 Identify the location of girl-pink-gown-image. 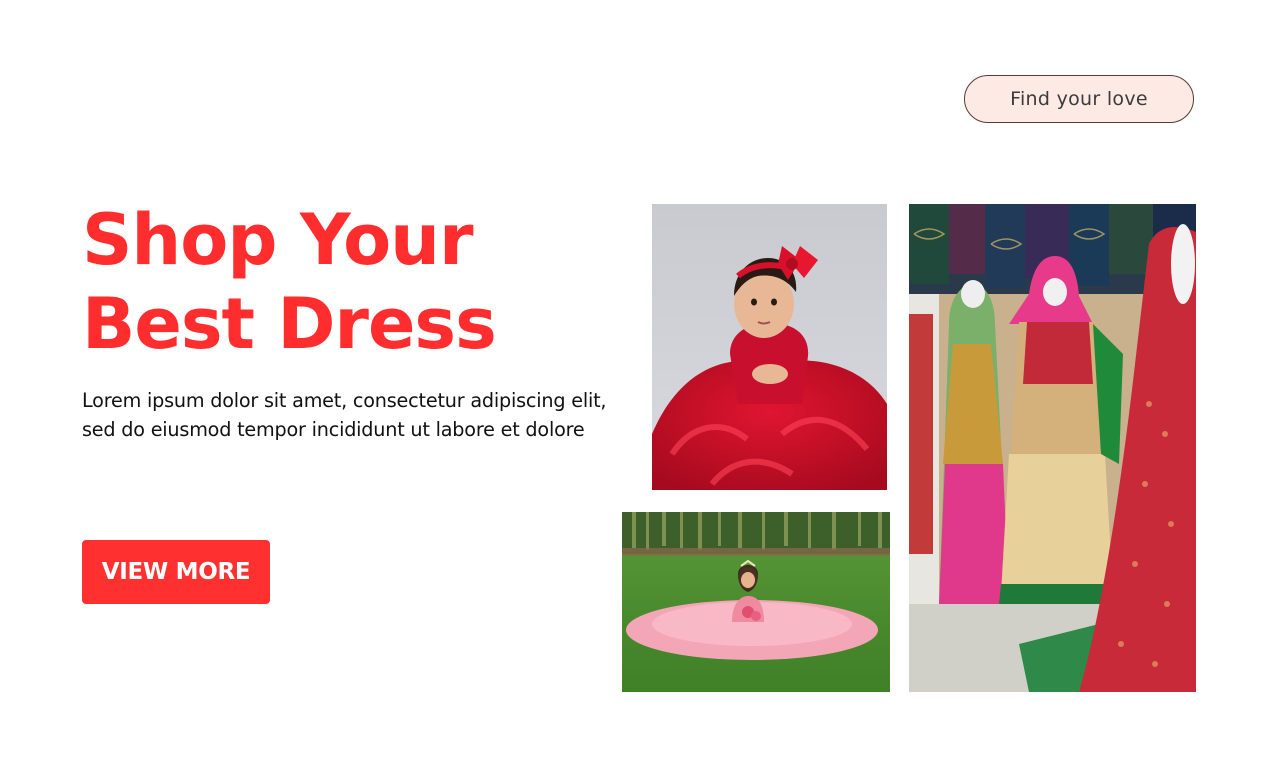
(756, 602).